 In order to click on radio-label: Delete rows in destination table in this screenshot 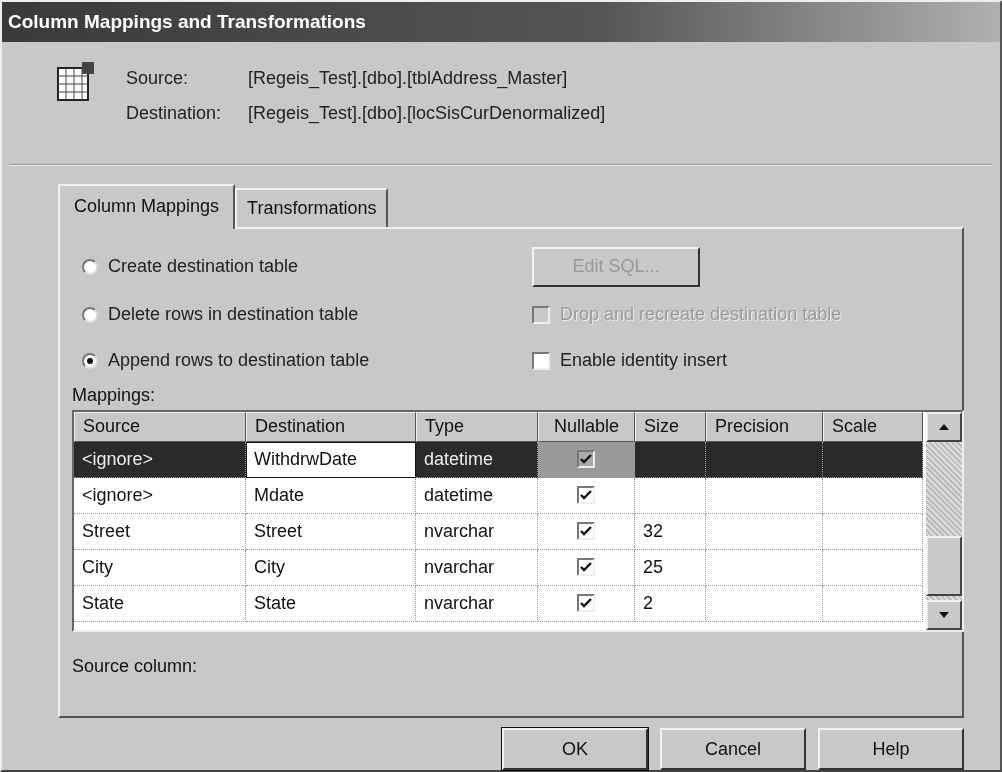, I will do `click(233, 315)`.